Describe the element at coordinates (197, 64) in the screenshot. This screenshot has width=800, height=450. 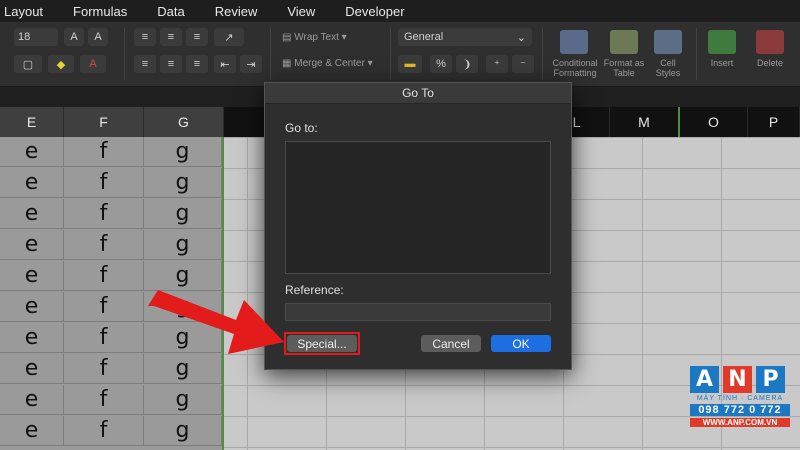
I see `align-right-icon: ≡` at that location.